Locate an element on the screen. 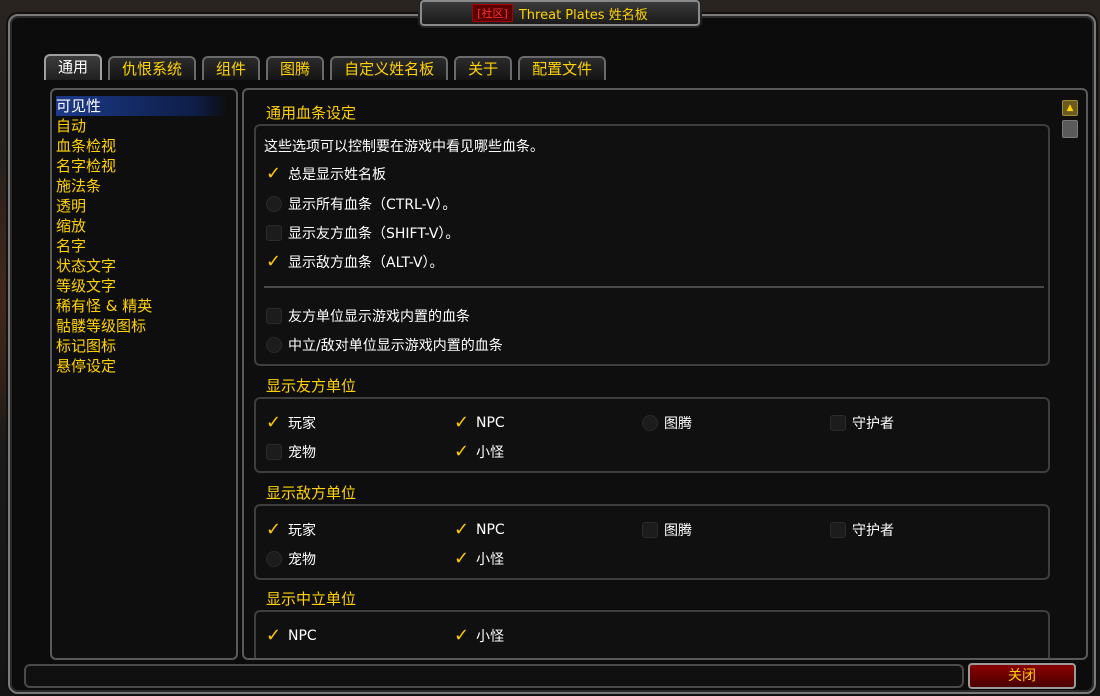 The width and height of the screenshot is (1100, 696). friendly-guardians: 守护者 is located at coordinates (862, 423).